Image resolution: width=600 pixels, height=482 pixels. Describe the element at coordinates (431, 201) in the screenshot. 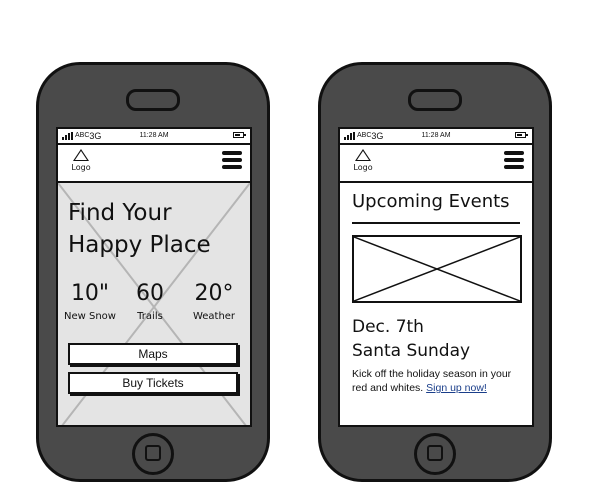

I see `section-title: Upcoming Events` at that location.